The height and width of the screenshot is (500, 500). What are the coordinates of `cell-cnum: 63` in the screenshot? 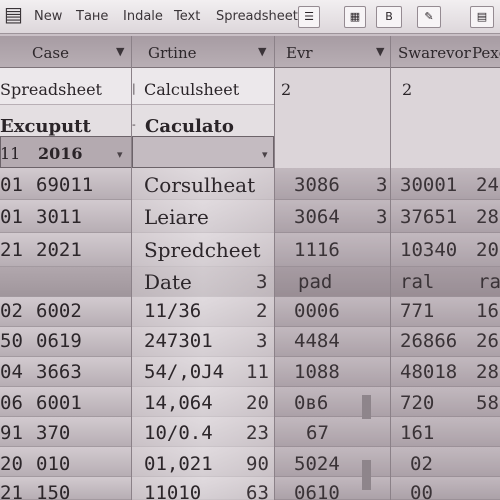 It's located at (257, 491).